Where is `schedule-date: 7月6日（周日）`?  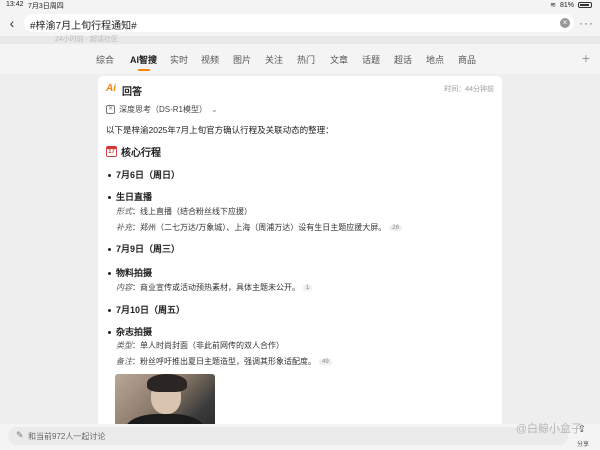 schedule-date: 7月6日（周日） is located at coordinates (144, 174).